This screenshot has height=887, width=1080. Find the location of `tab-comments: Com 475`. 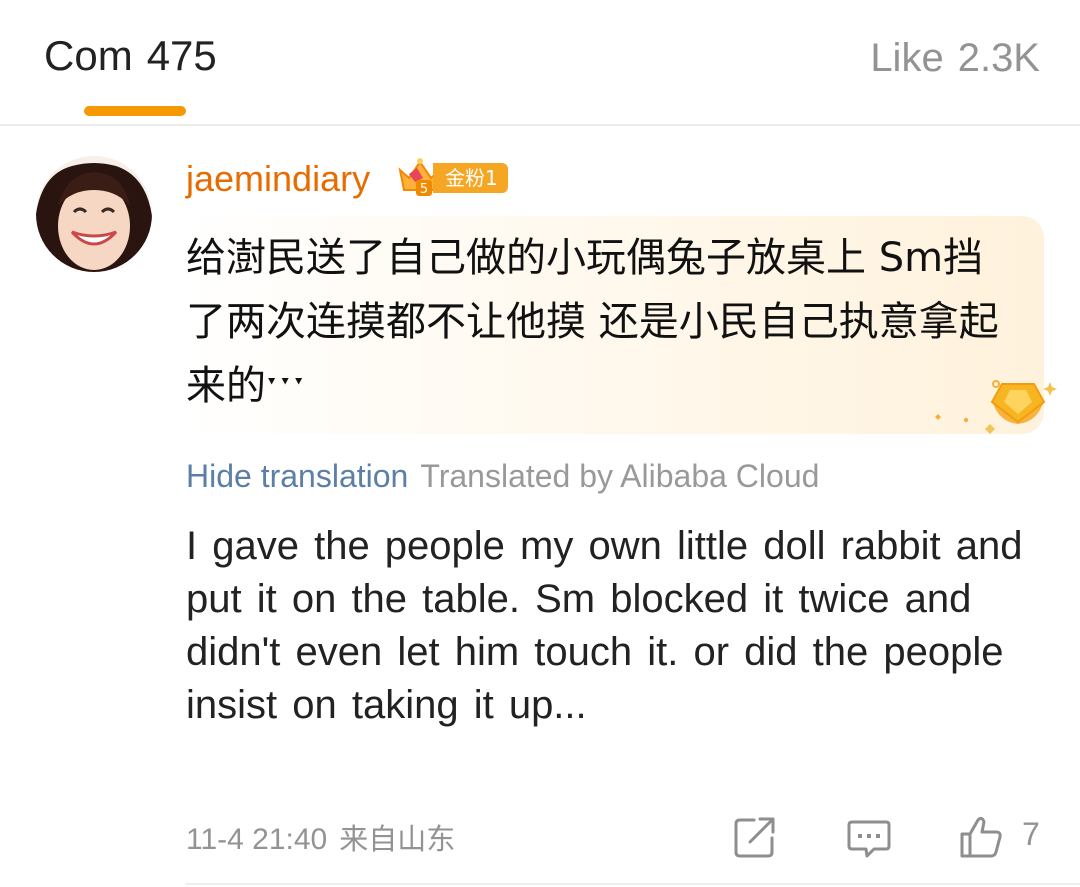

tab-comments: Com 475 is located at coordinates (130, 56).